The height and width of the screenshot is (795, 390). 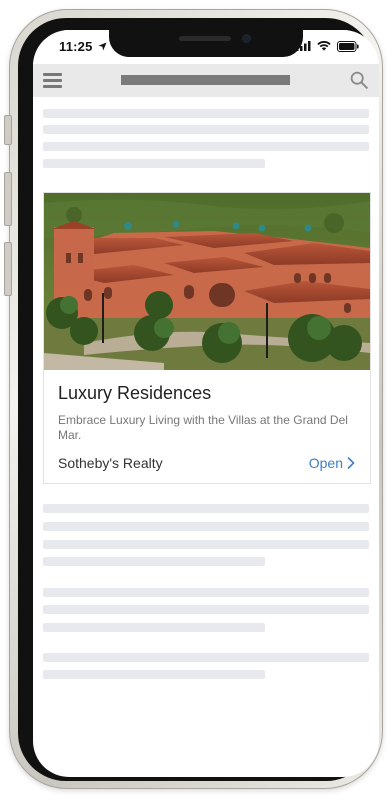 What do you see at coordinates (246, 38) in the screenshot?
I see `front-camera` at bounding box center [246, 38].